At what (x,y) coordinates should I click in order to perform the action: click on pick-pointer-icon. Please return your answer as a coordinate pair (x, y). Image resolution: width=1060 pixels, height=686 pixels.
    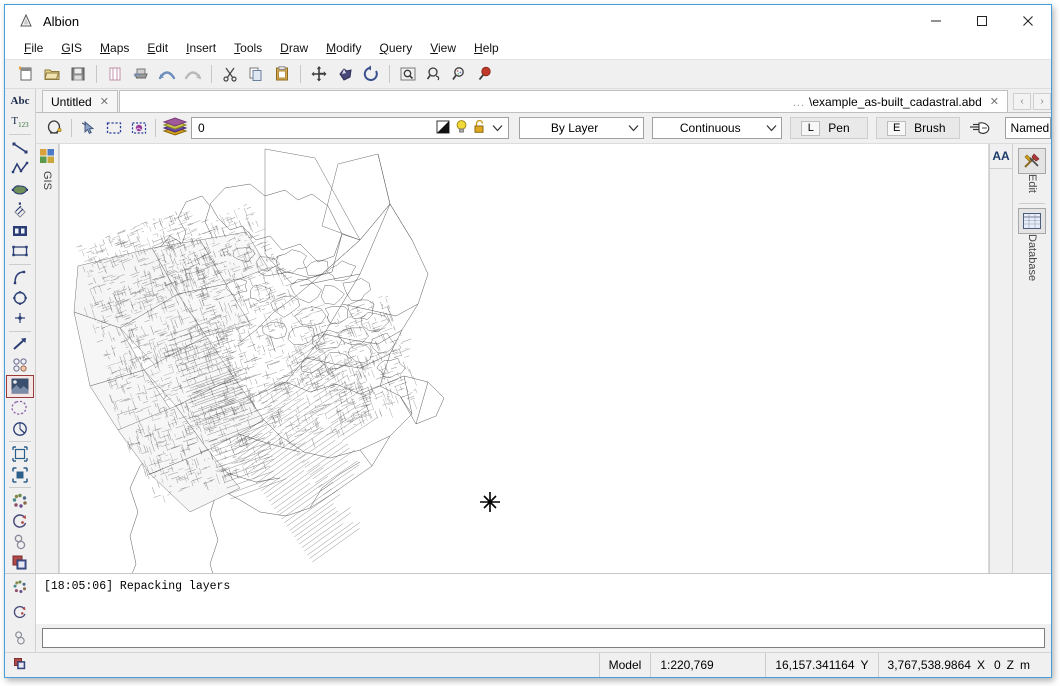
    Looking at the image, I should click on (982, 128).